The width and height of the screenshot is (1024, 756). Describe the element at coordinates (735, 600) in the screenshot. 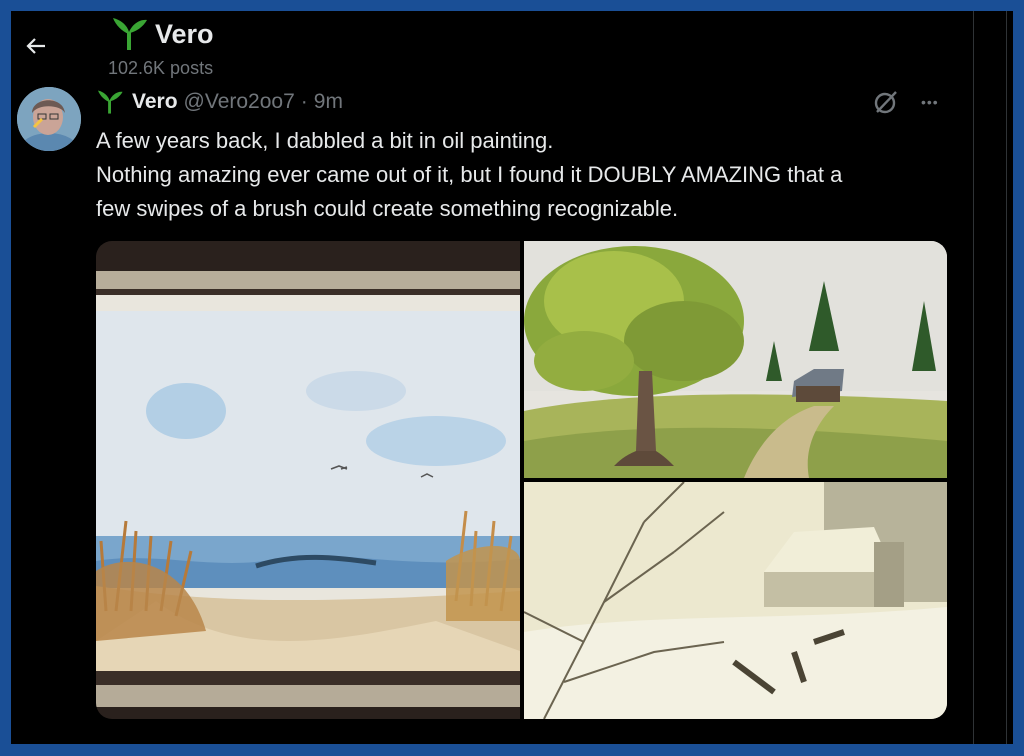

I see `snowy-barn-painting` at that location.